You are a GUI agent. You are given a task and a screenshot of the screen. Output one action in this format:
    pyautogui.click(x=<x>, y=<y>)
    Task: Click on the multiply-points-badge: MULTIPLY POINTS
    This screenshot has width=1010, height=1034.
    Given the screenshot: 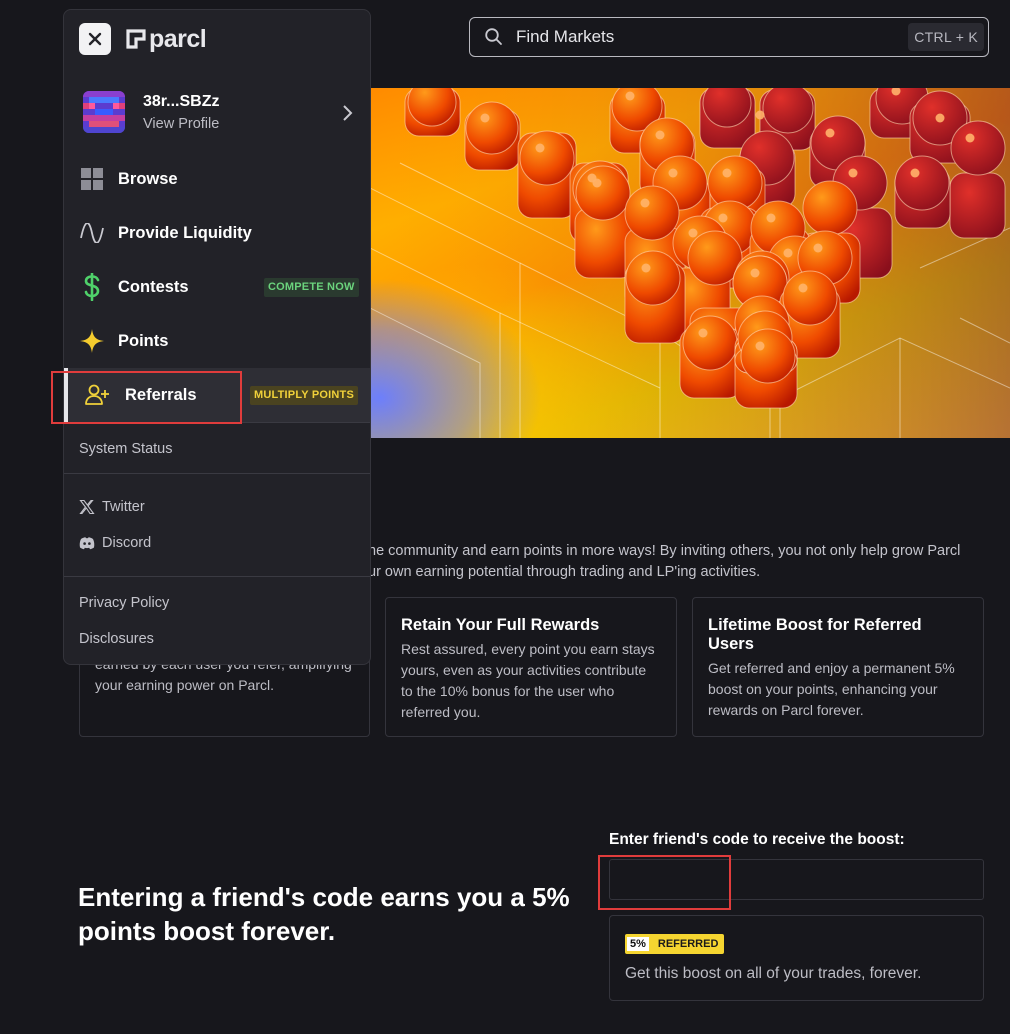 What is the action you would take?
    pyautogui.click(x=304, y=395)
    